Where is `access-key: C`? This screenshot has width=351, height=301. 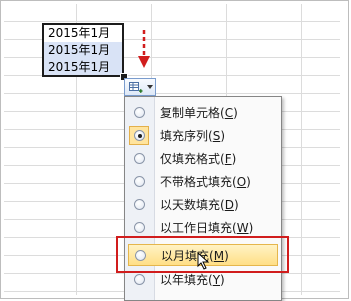
access-key: C is located at coordinates (229, 113).